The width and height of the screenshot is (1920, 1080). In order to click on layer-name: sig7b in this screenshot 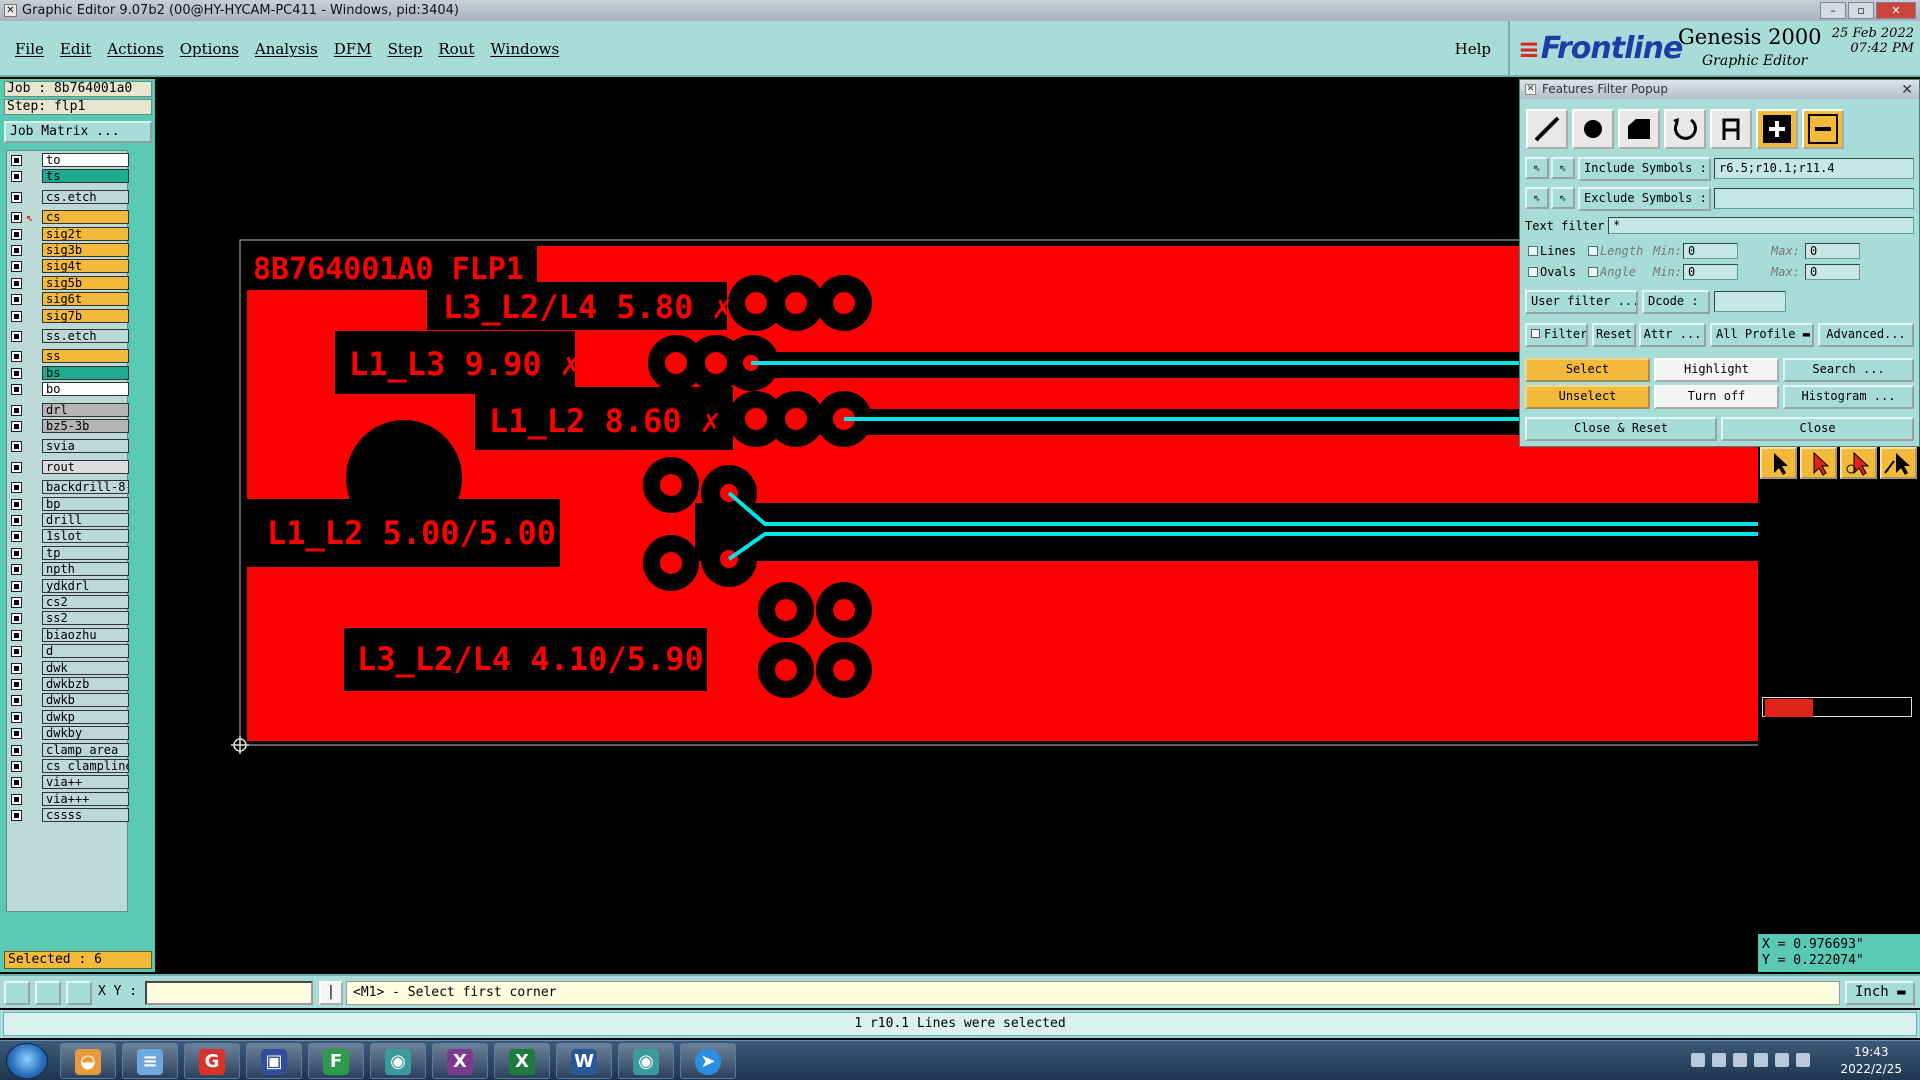, I will do `click(85, 315)`.